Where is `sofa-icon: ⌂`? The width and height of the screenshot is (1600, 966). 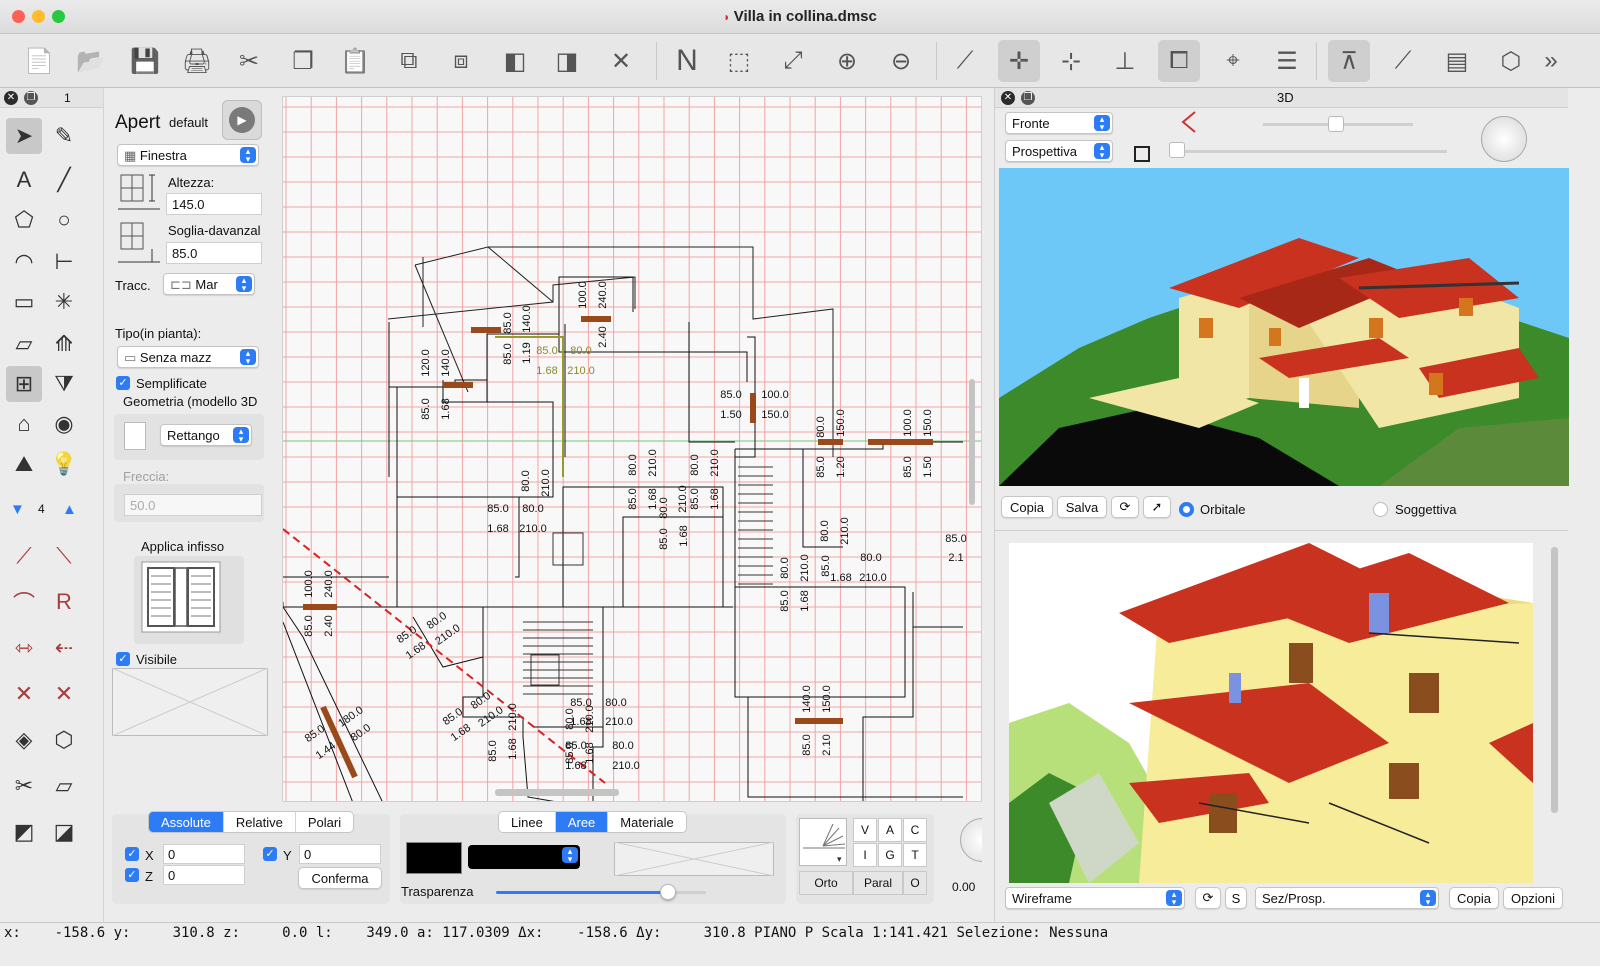
sofa-icon: ⌂ is located at coordinates (24, 424).